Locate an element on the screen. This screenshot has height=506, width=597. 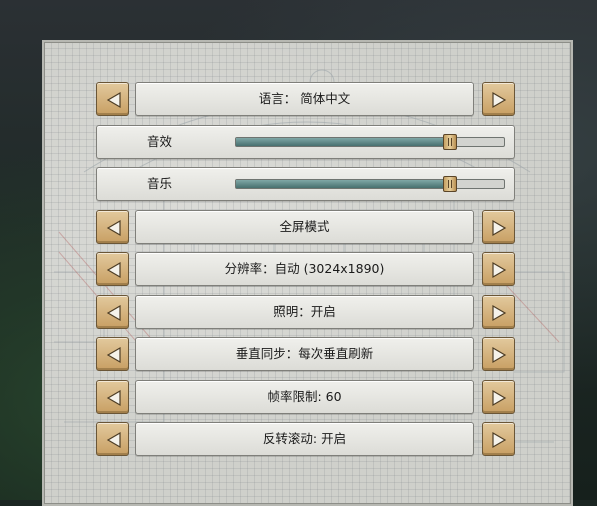
language-row: 语言： 简体中文 is located at coordinates (305, 99).